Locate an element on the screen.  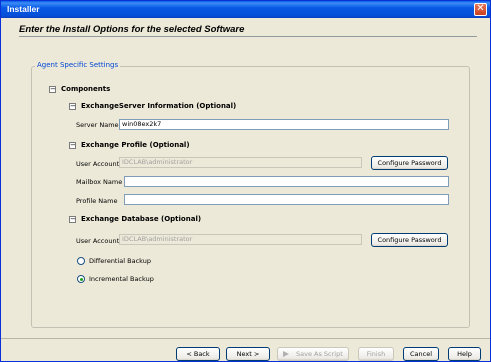
components-label: Components is located at coordinates (86, 89).